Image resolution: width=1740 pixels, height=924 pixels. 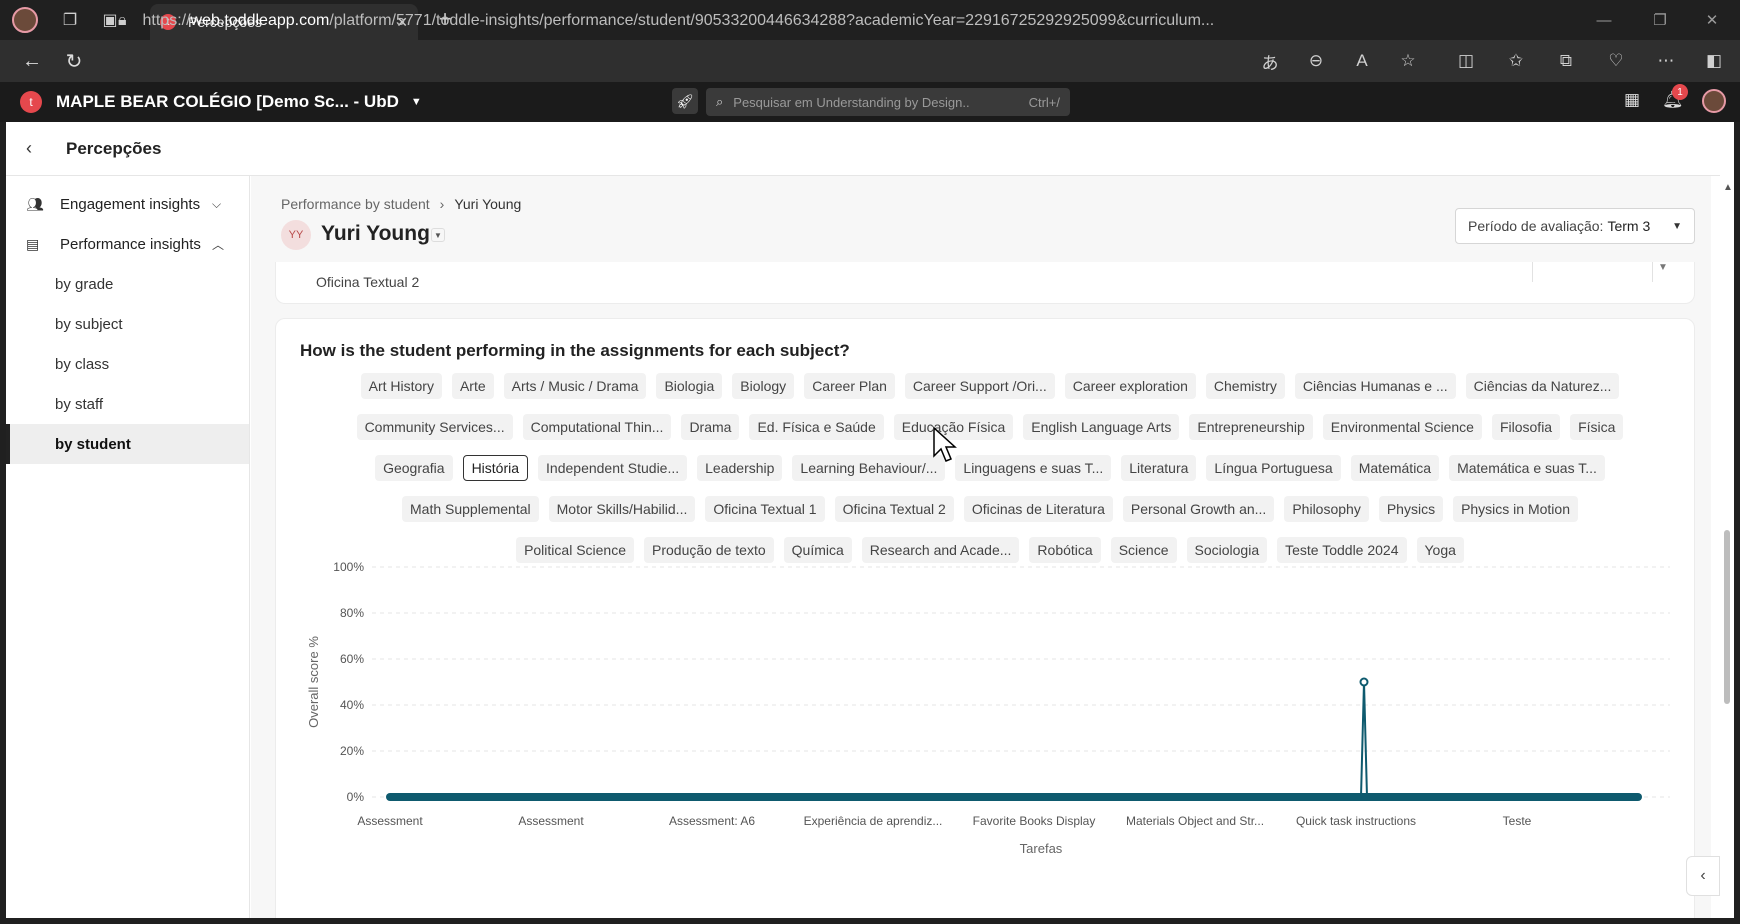 What do you see at coordinates (470, 509) in the screenshot?
I see `subject-chip: Math Supplemental` at bounding box center [470, 509].